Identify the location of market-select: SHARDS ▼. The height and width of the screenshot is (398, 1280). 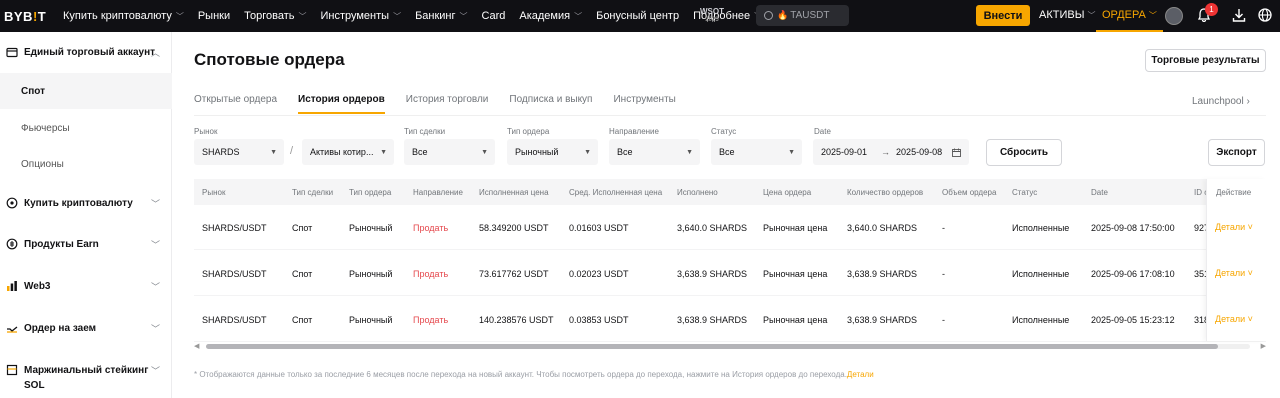
(239, 152).